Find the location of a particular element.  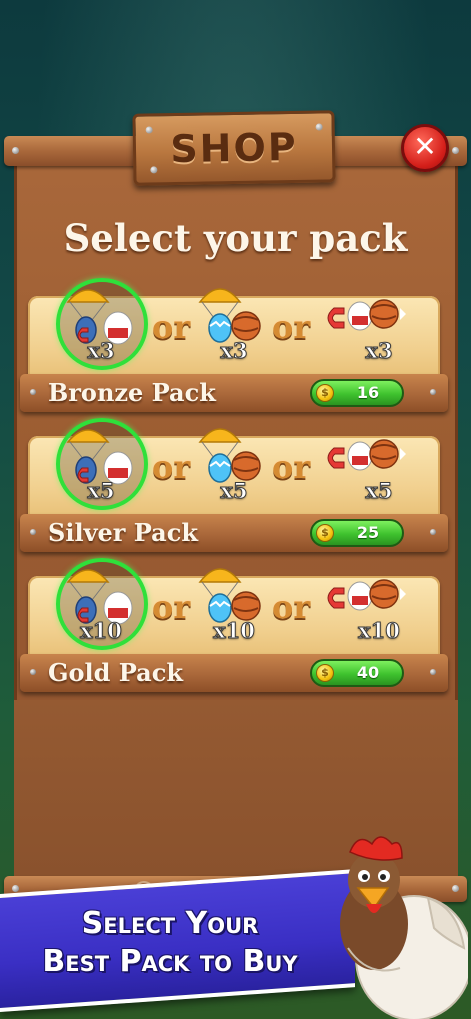

pack-row: Gold Pack $ 40 x10 or x10 or x10 is located at coordinates (234, 629).